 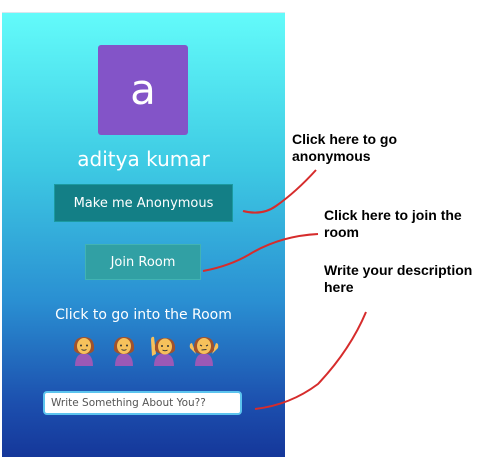 I want to click on avatar-letter: a, so click(x=143, y=89).